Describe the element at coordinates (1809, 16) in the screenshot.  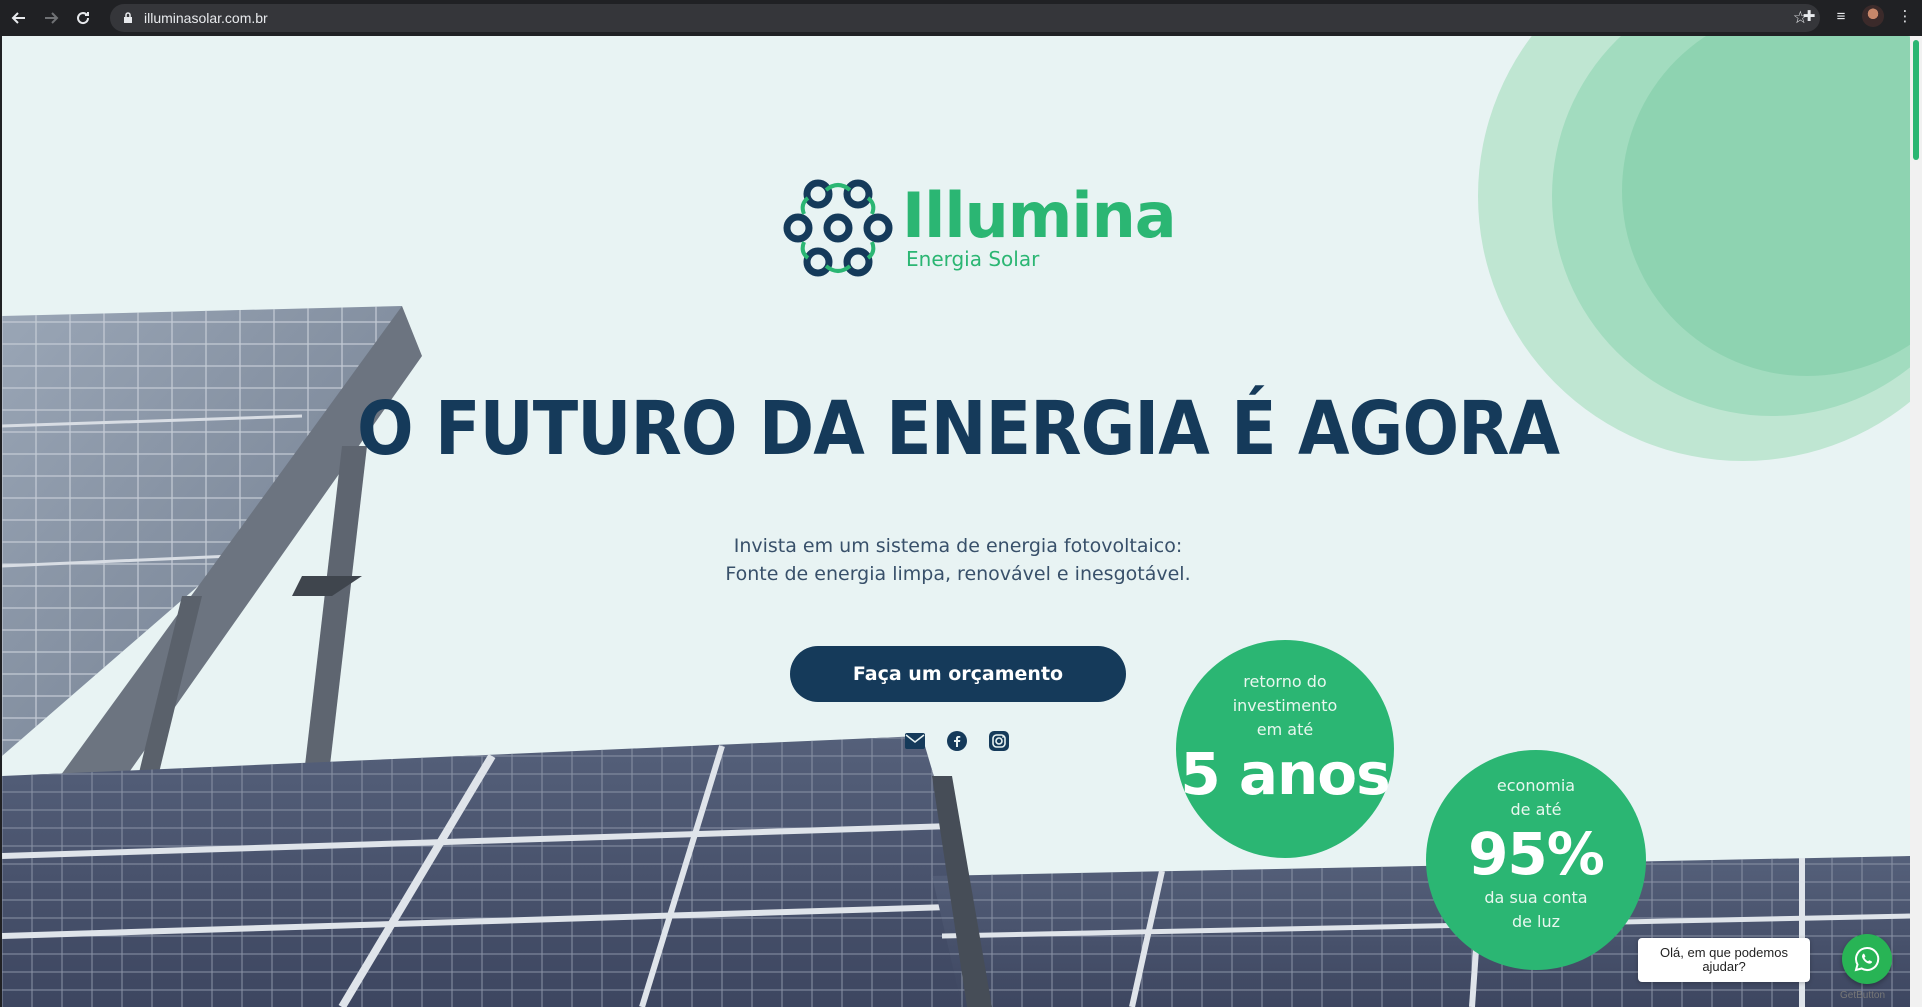
I see `extensions-puzzle-icon: ✚` at that location.